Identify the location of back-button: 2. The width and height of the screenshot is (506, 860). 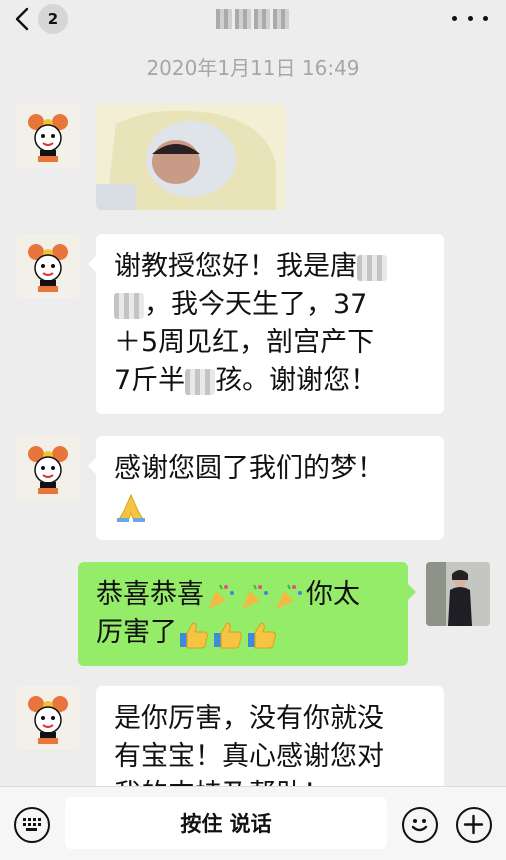
(44, 19).